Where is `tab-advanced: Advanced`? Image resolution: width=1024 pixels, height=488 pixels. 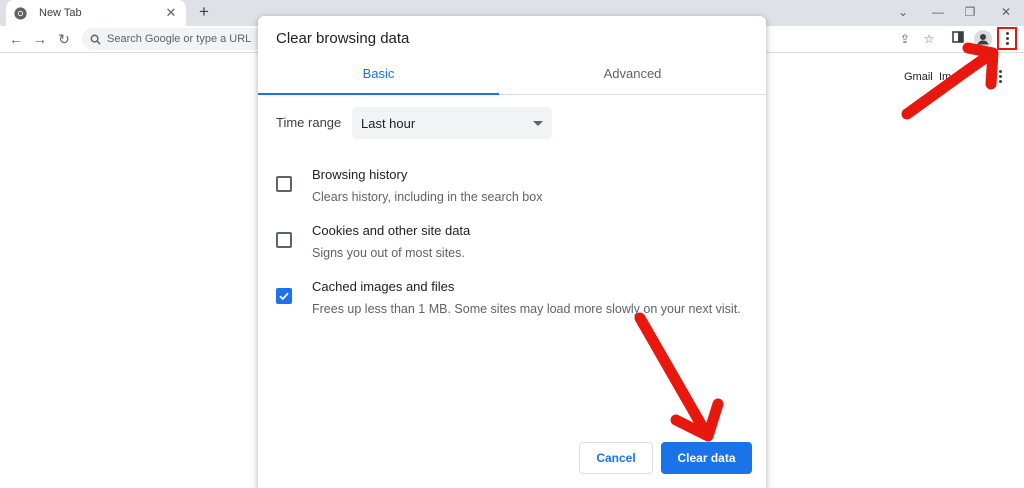 tab-advanced: Advanced is located at coordinates (632, 78).